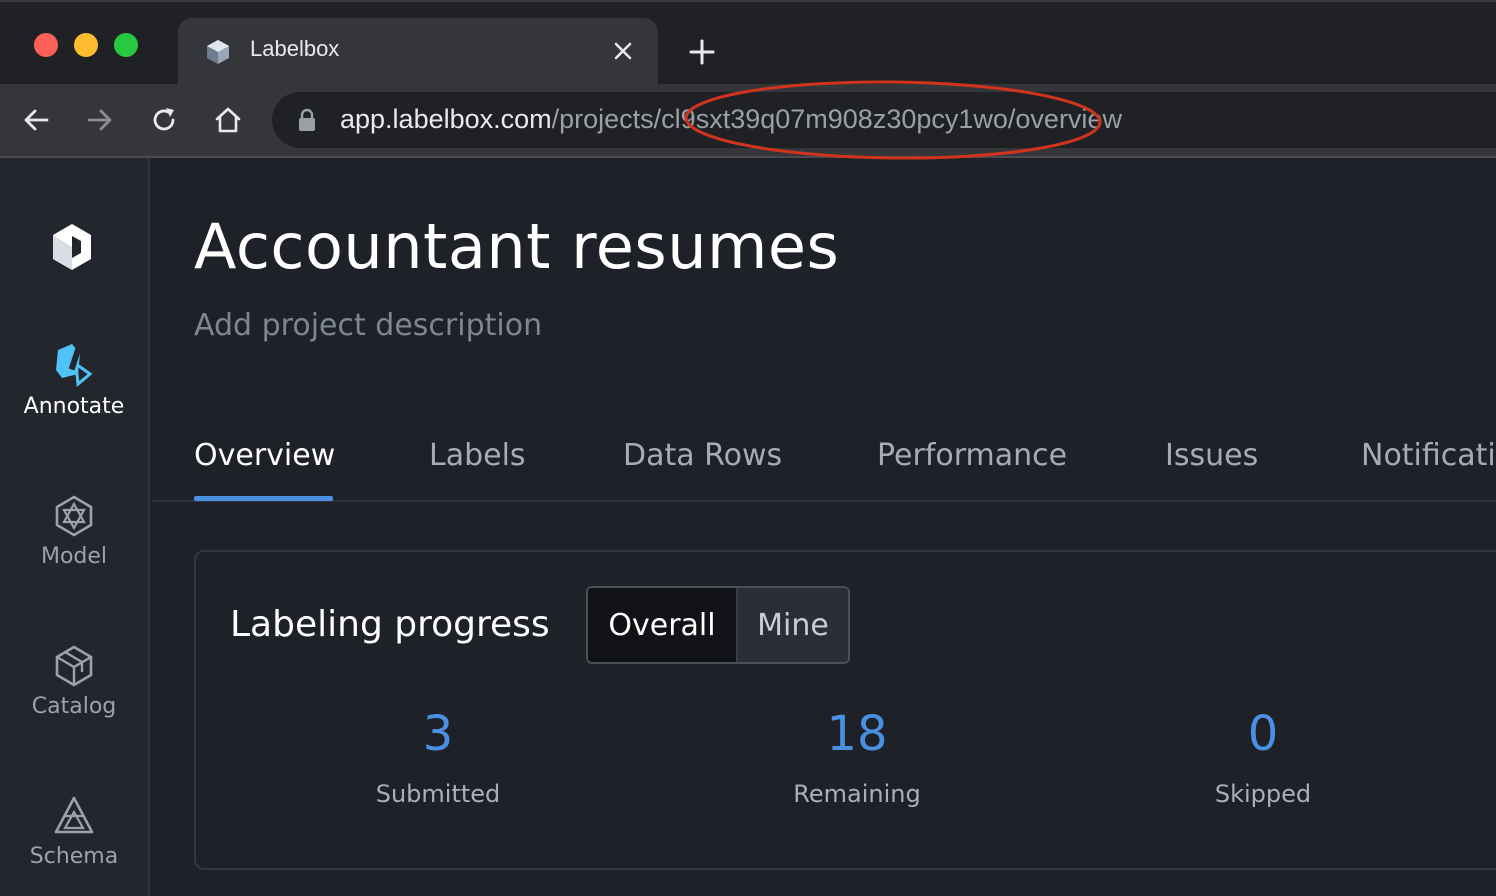  I want to click on browser-tab-strip: Labelbox, so click(748, 43).